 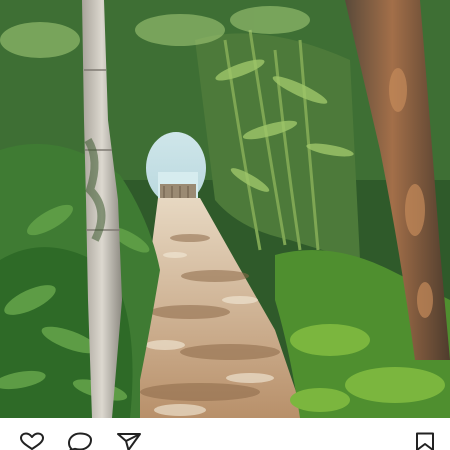 I want to click on share-icon, so click(x=129, y=441).